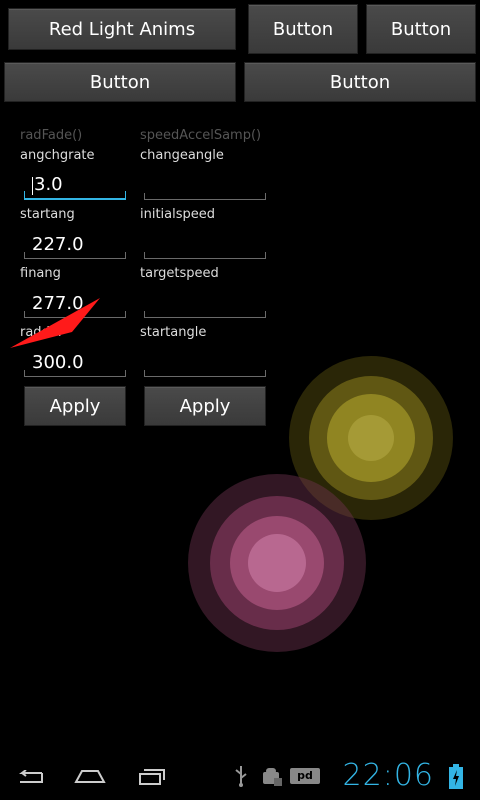 This screenshot has height=800, width=480. What do you see at coordinates (90, 776) in the screenshot?
I see `home-icon` at bounding box center [90, 776].